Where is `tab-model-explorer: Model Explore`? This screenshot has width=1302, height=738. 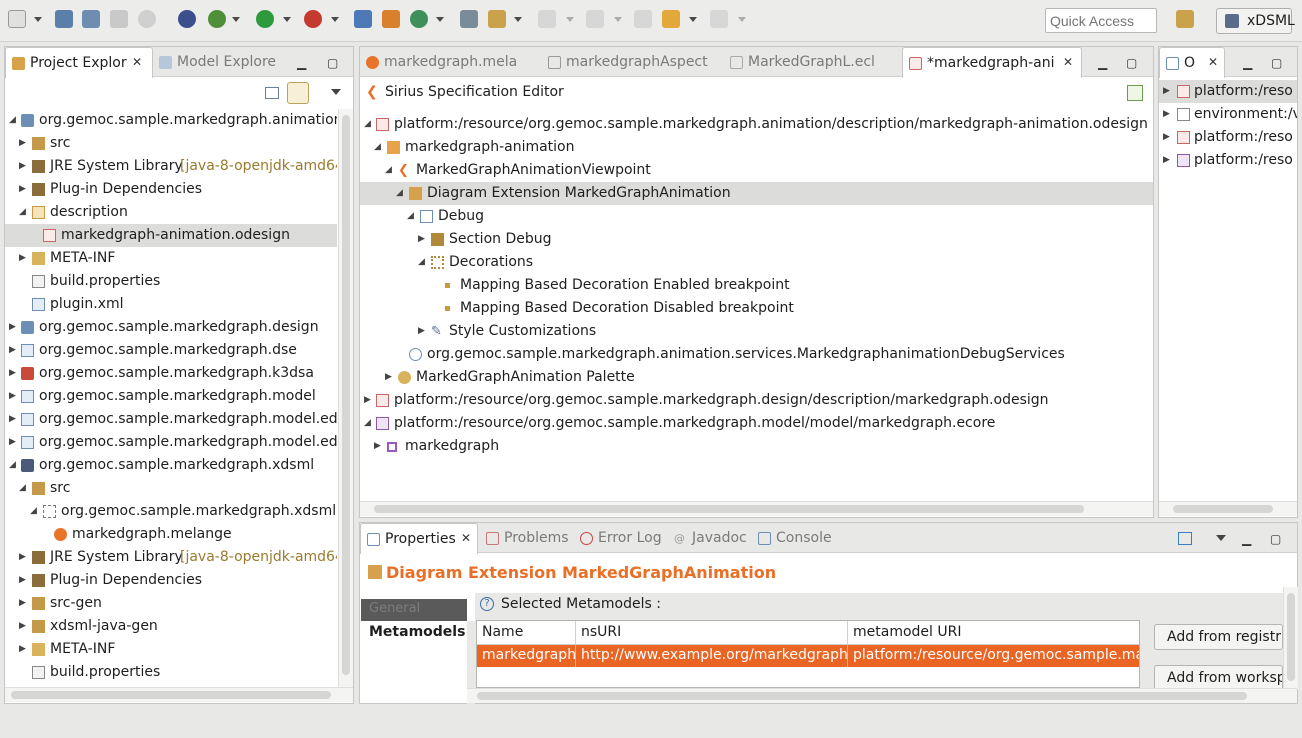
tab-model-explorer: Model Explore is located at coordinates (218, 62).